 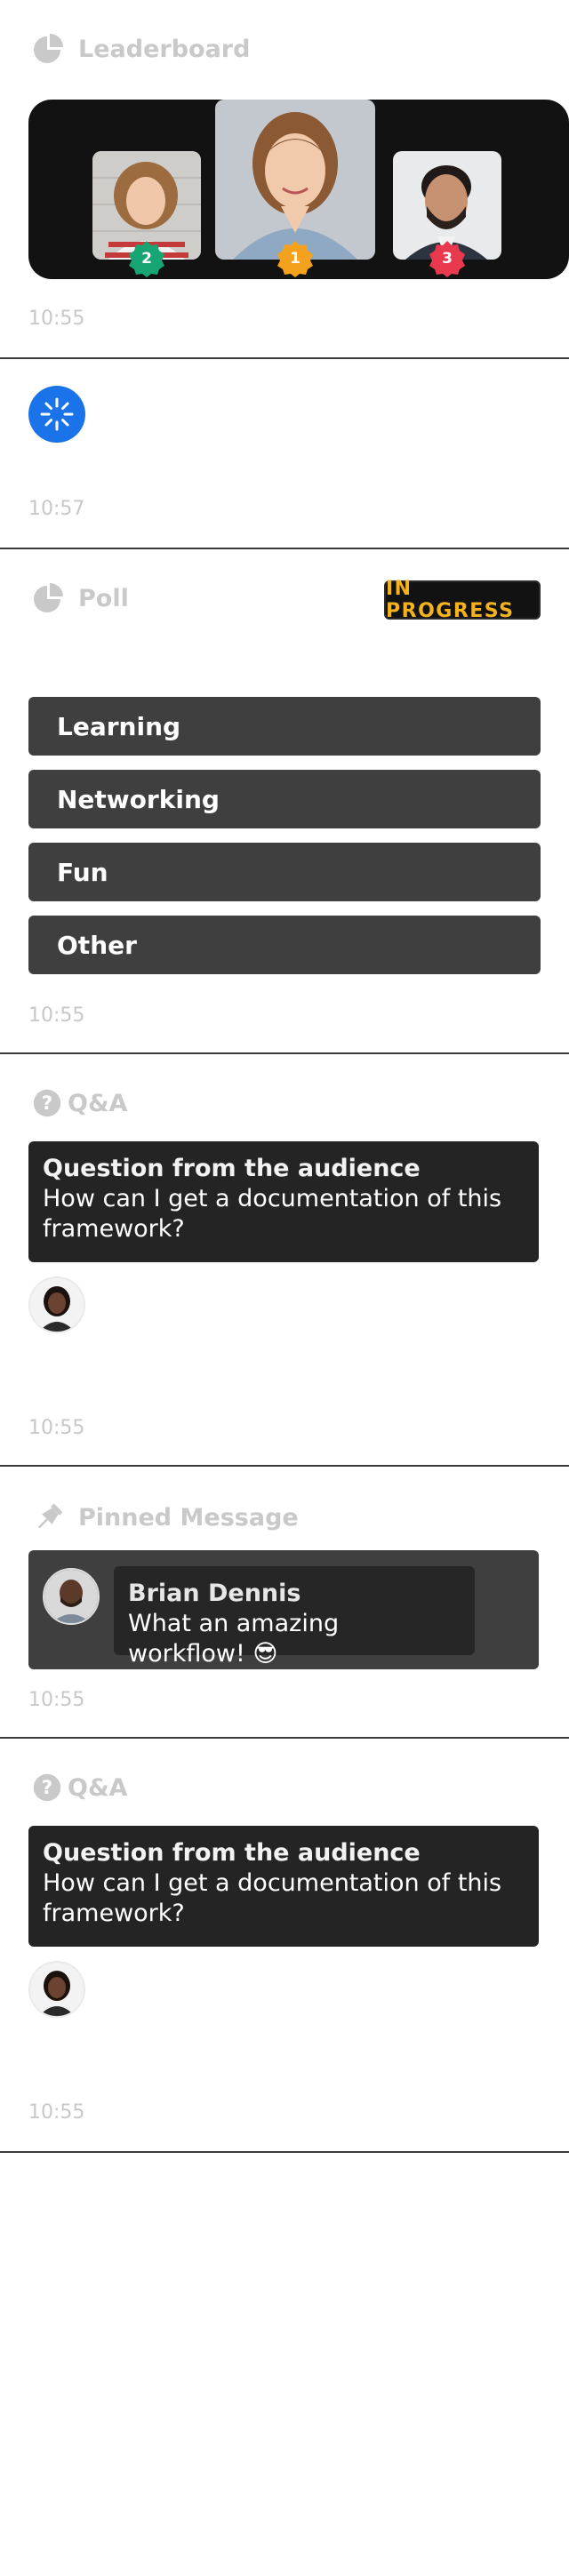 I want to click on leaderboard-title: Leaderboard, so click(x=164, y=49).